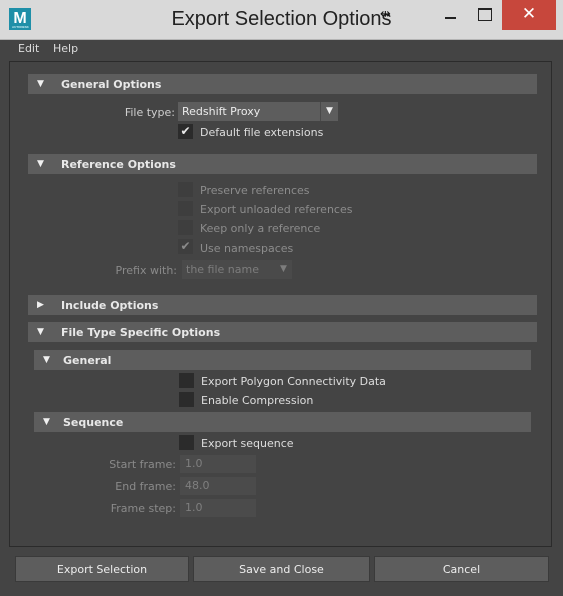 Image resolution: width=563 pixels, height=596 pixels. Describe the element at coordinates (149, 112) in the screenshot. I see `file-type-label: File type:` at that location.